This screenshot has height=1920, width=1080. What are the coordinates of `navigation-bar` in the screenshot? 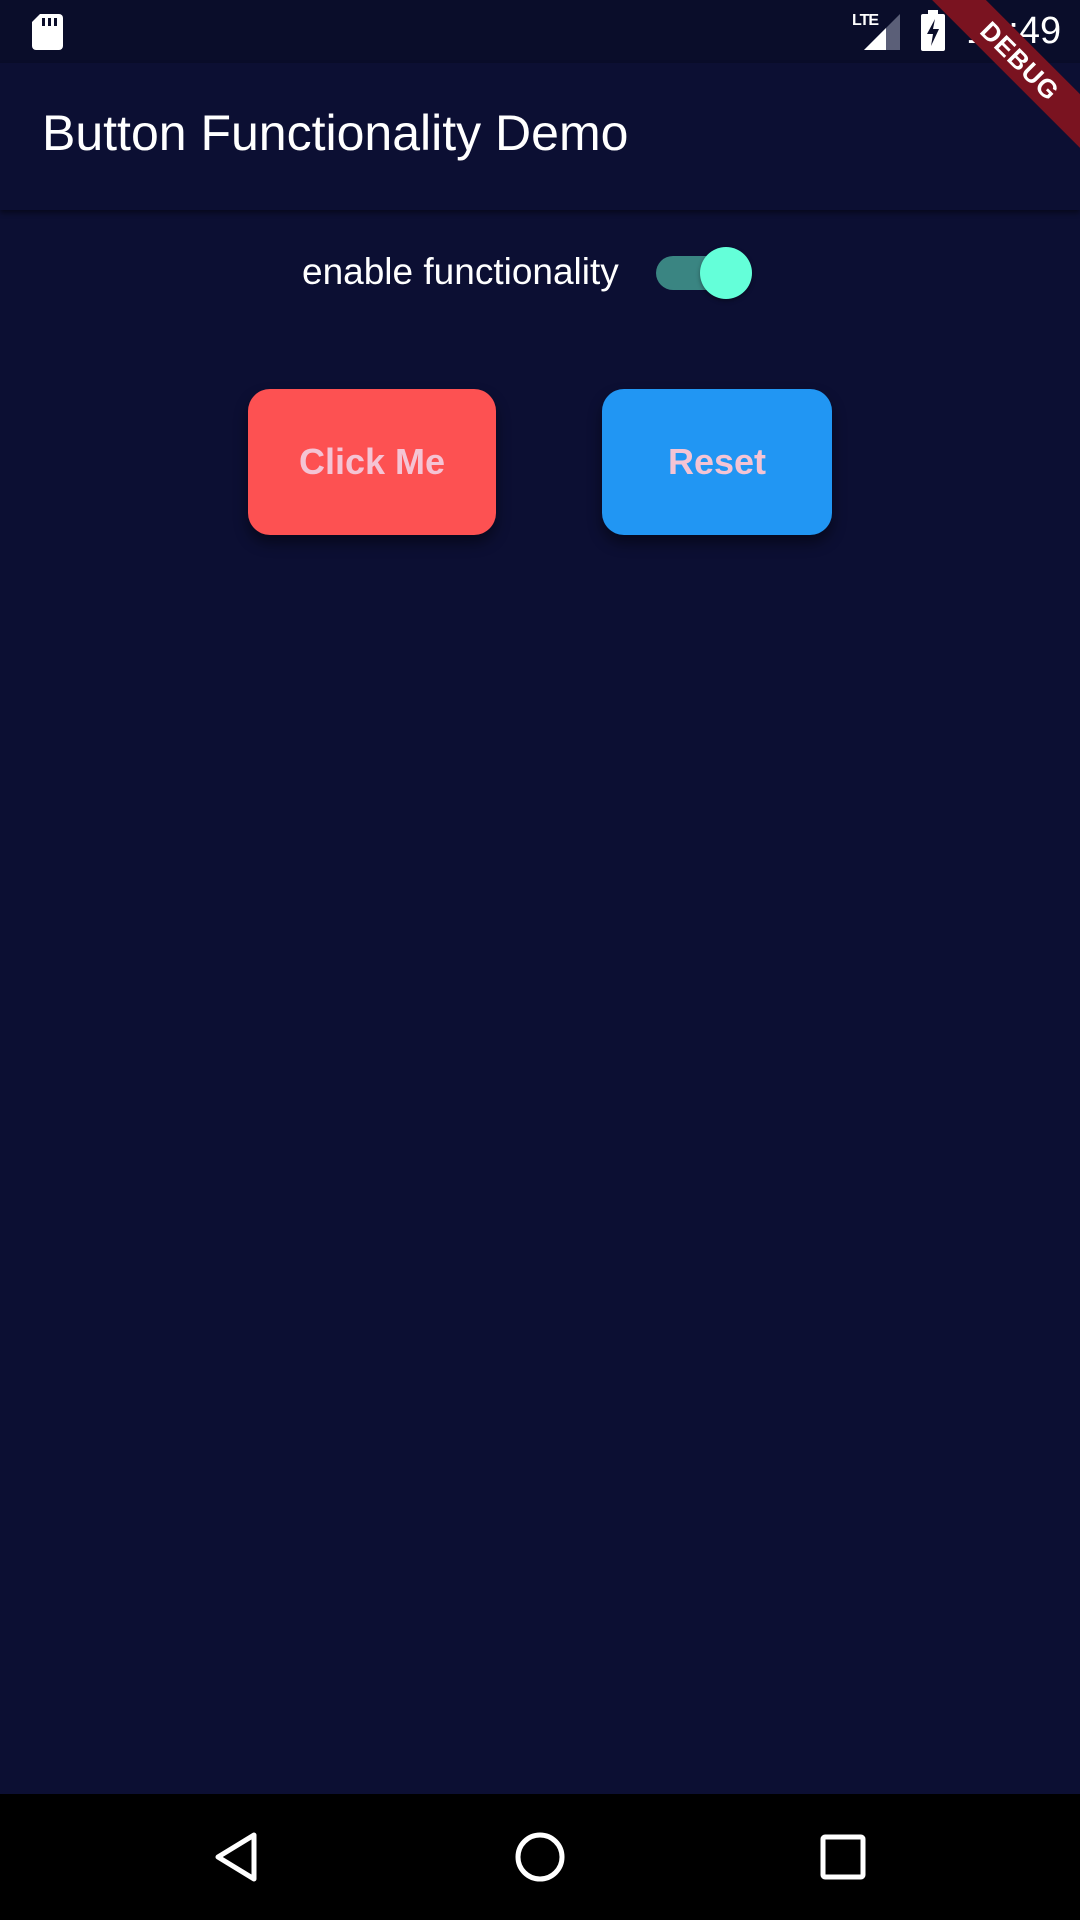 It's located at (540, 1857).